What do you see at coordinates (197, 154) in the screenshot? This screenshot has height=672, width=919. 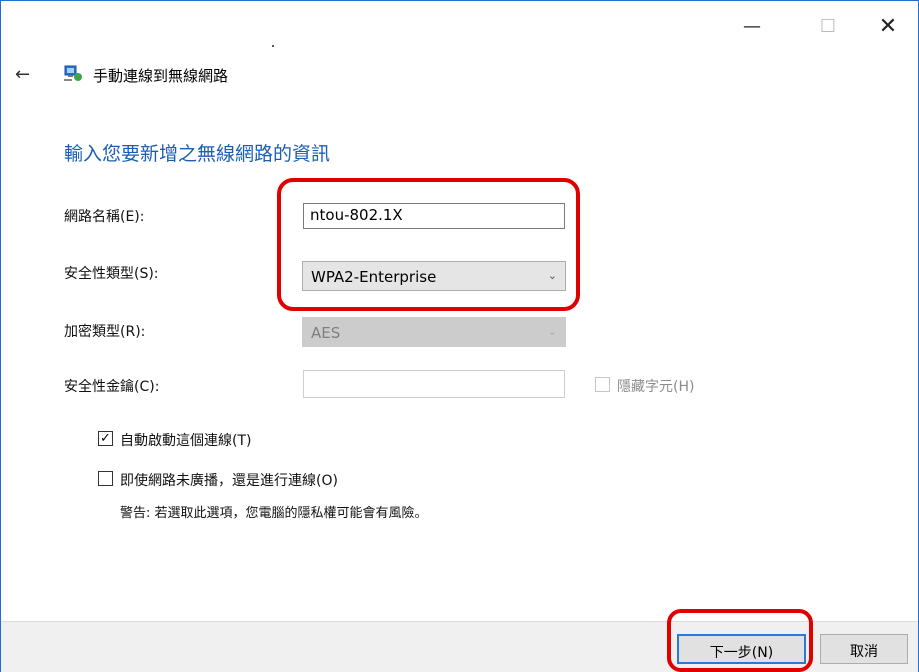 I see `page-heading: 輸入您要新增之無線網路的資訊` at bounding box center [197, 154].